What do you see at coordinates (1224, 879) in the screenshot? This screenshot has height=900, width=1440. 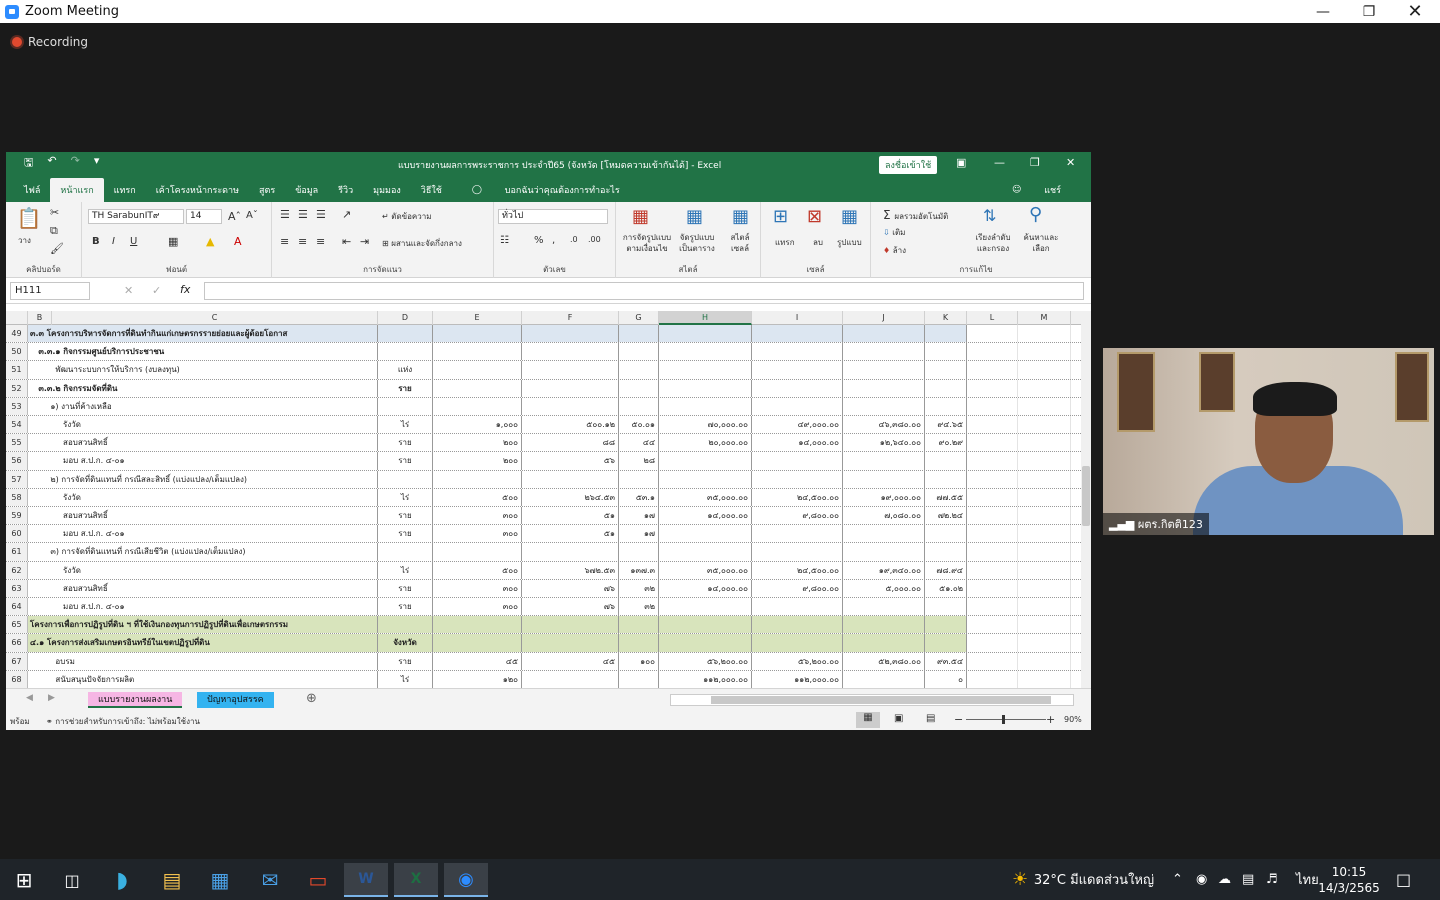 I see `onedrive-icon: ☁` at bounding box center [1224, 879].